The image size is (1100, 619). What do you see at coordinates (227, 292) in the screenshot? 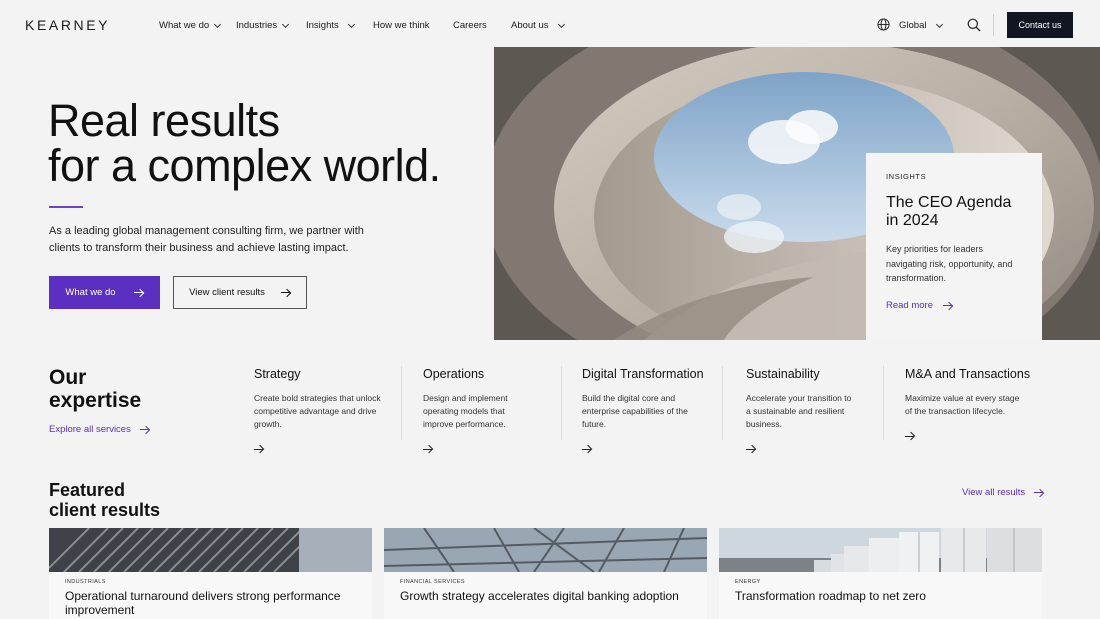
I see `button-label: View client results` at bounding box center [227, 292].